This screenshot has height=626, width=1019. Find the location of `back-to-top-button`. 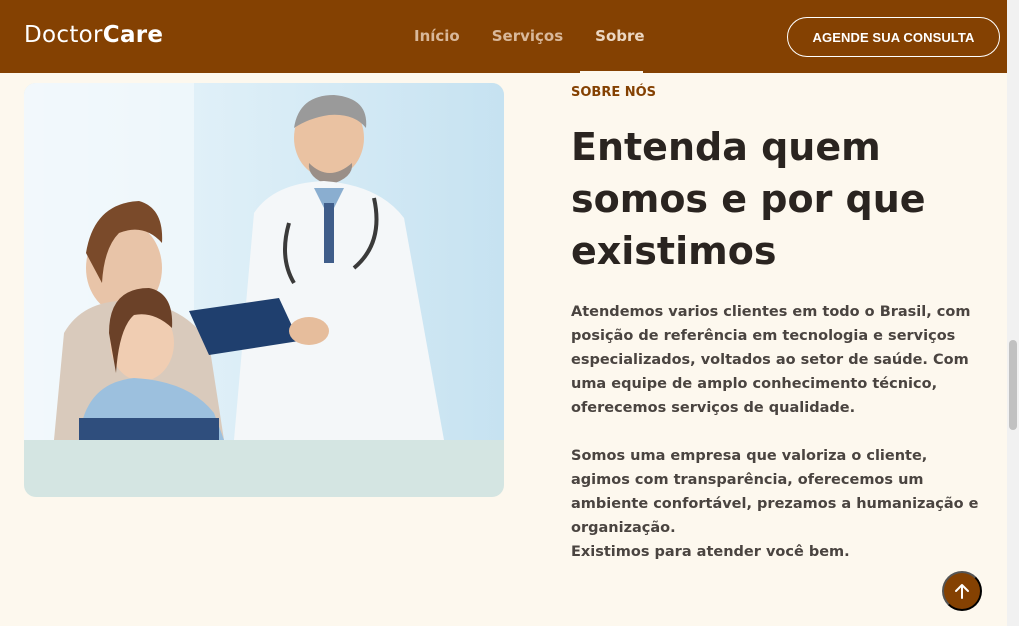

back-to-top-button is located at coordinates (962, 591).